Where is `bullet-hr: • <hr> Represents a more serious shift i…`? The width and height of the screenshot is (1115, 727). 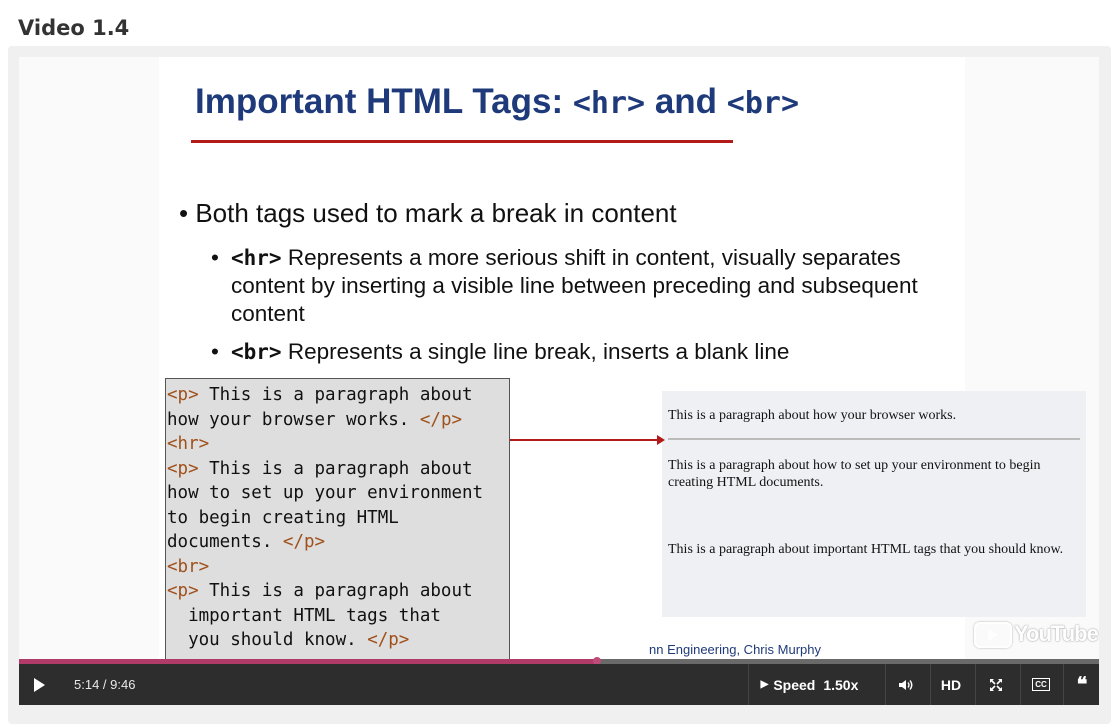
bullet-hr: • <hr> Represents a more serious shift i… is located at coordinates (571, 286).